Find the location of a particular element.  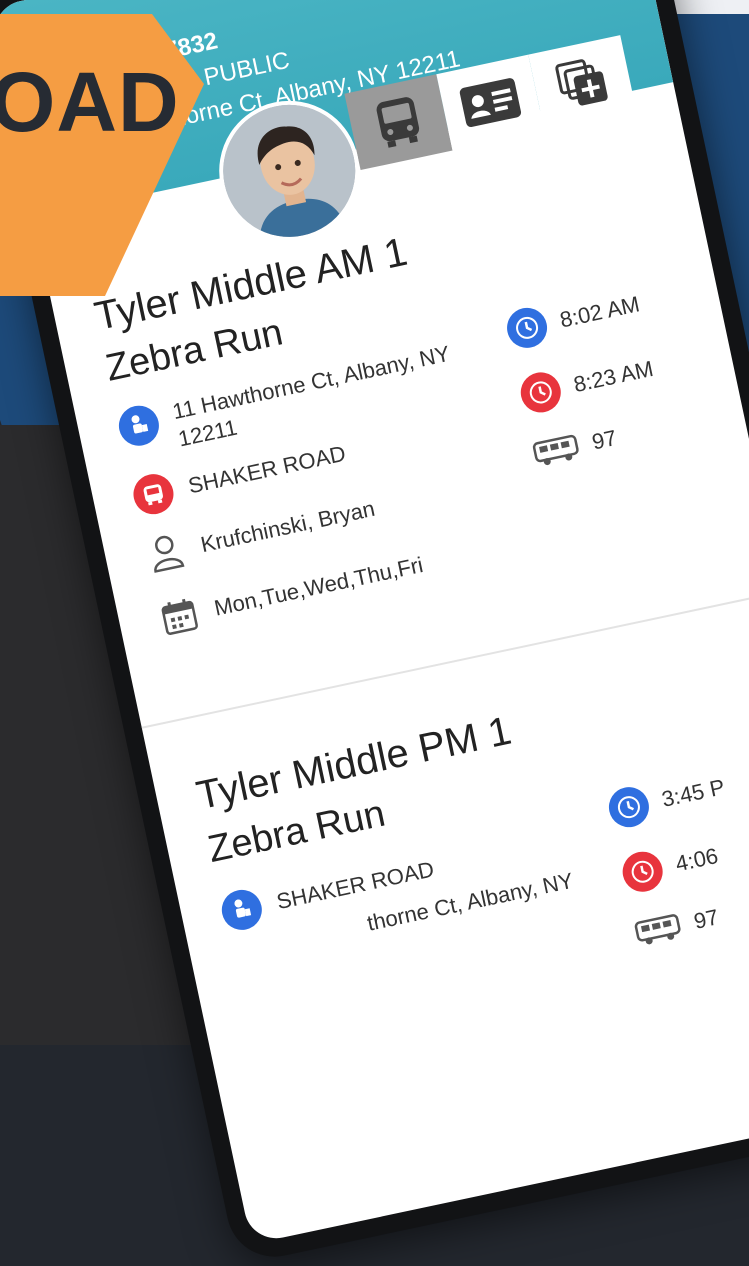

pickup-time-row: 8:02 AM is located at coordinates (573, 318).